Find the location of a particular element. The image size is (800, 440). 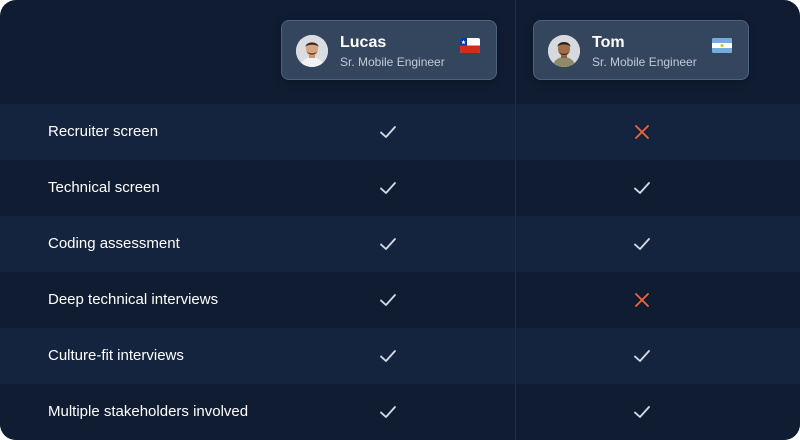

row-label: Deep technical interviews is located at coordinates (133, 299).